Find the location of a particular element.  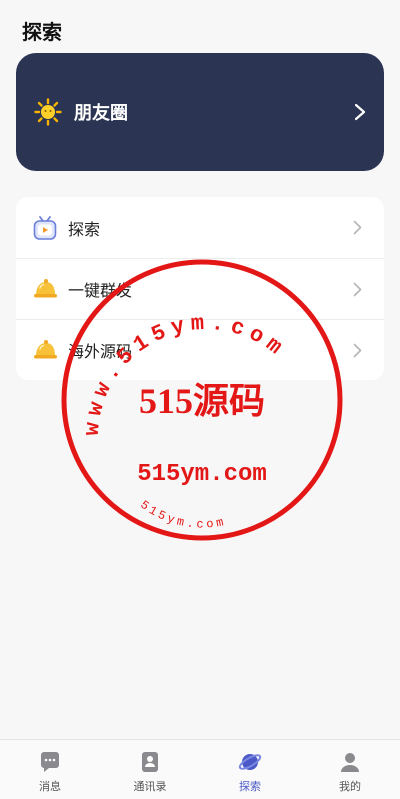

list-item-label: 一键群发 is located at coordinates (100, 290).